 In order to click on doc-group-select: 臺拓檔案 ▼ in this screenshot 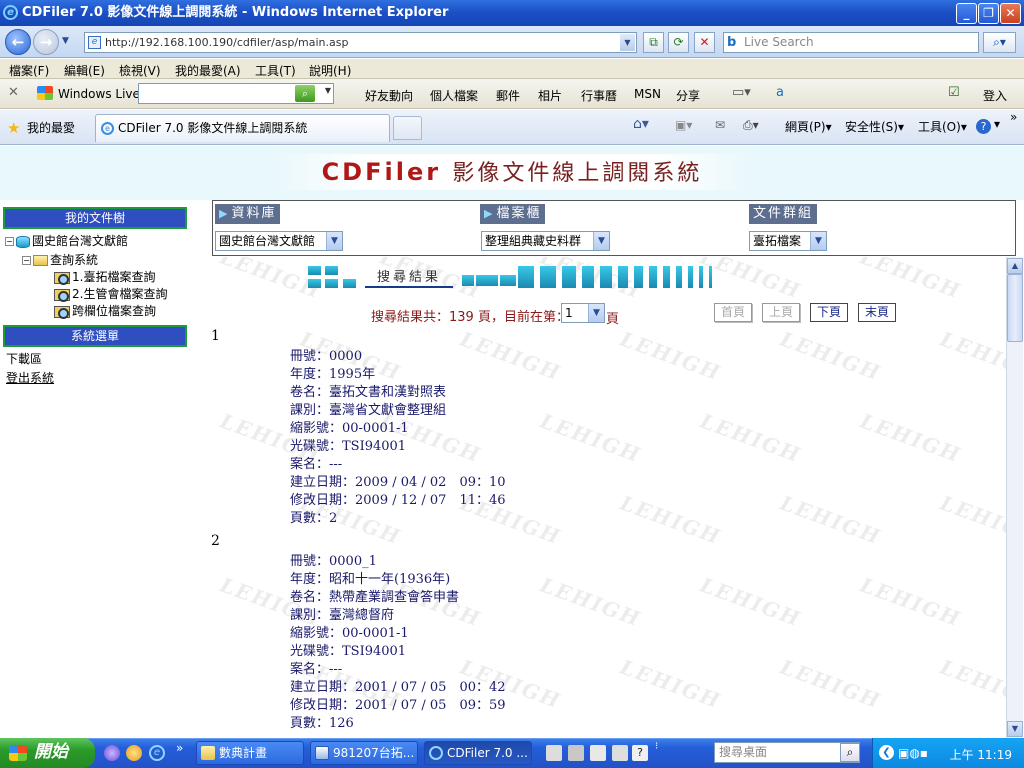, I will do `click(788, 241)`.